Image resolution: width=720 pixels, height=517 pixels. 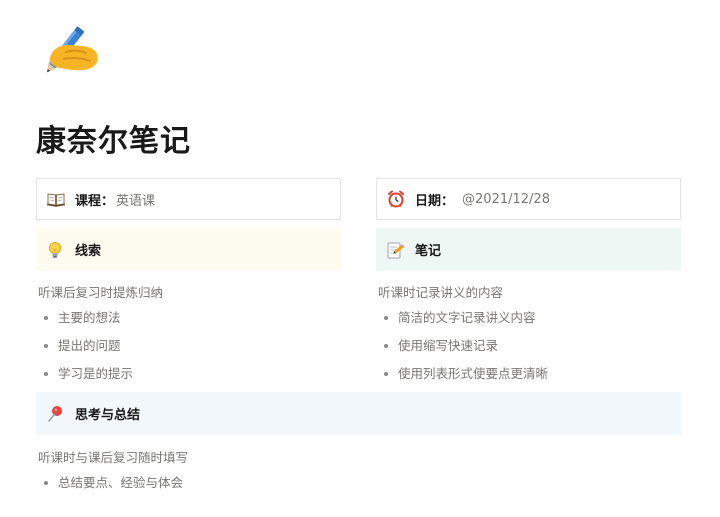 I want to click on notes-list: 简洁的文字记录讲义内容 使用缩写快速记录 使用列表形式使要点更清晰, so click(x=462, y=346).